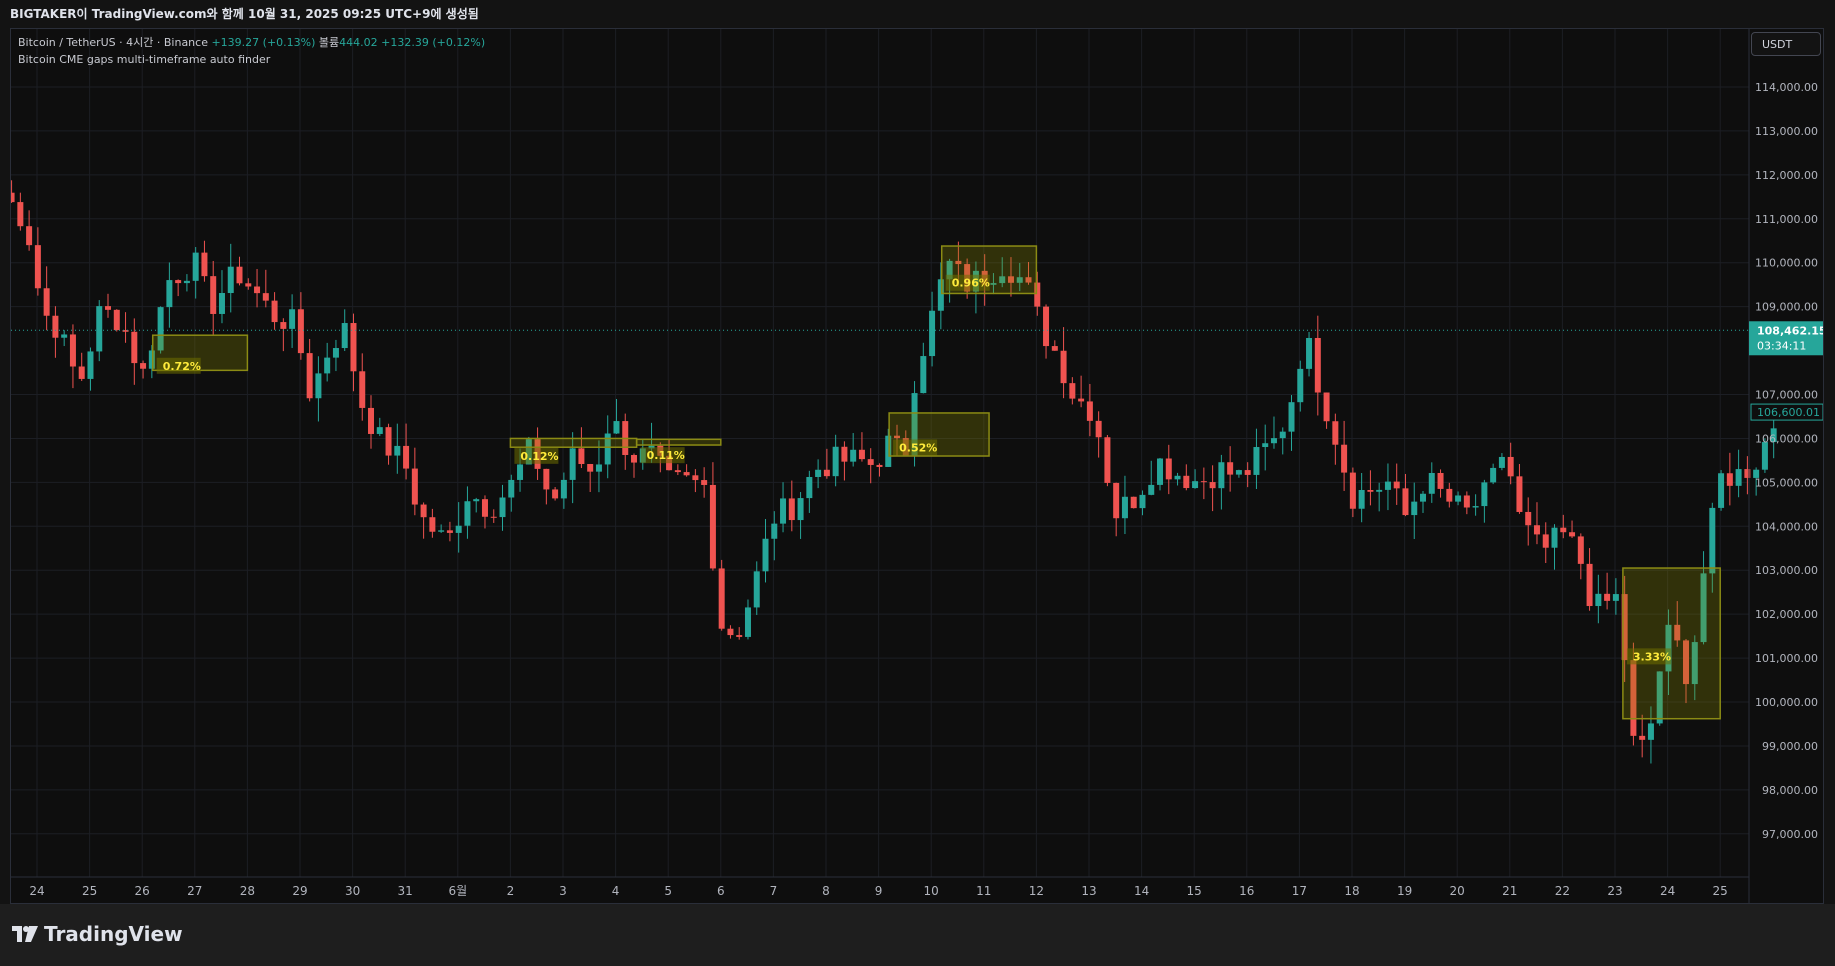 This screenshot has height=966, width=1835. Describe the element at coordinates (97, 934) in the screenshot. I see `tradingview-logo: TradingView` at that location.